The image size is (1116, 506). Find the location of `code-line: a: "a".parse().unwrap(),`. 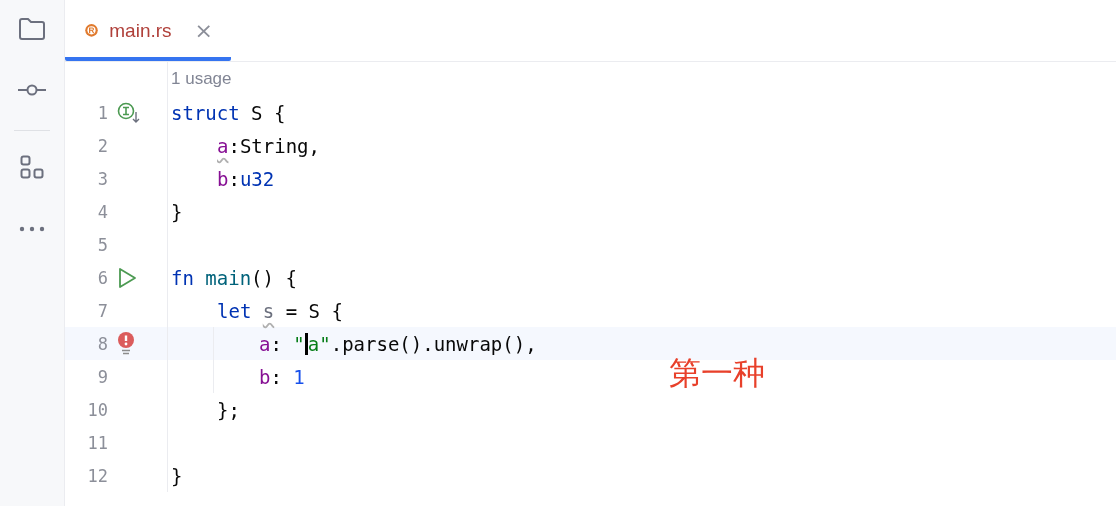

code-line: a: "a".parse().unwrap(), is located at coordinates (398, 343).